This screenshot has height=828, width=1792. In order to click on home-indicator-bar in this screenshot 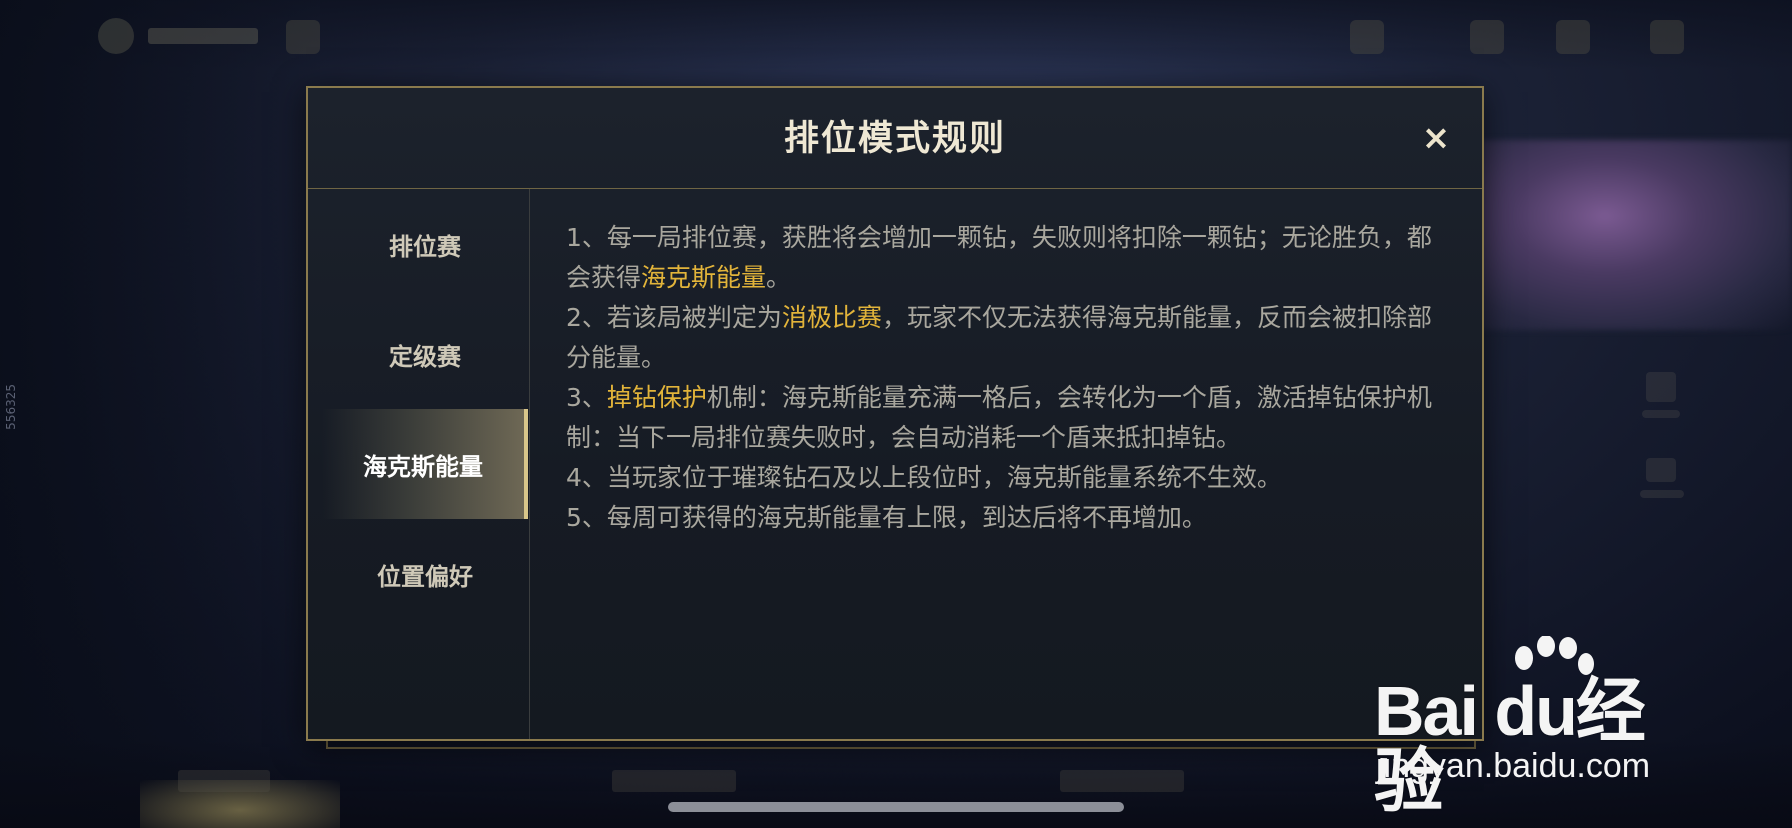, I will do `click(896, 807)`.